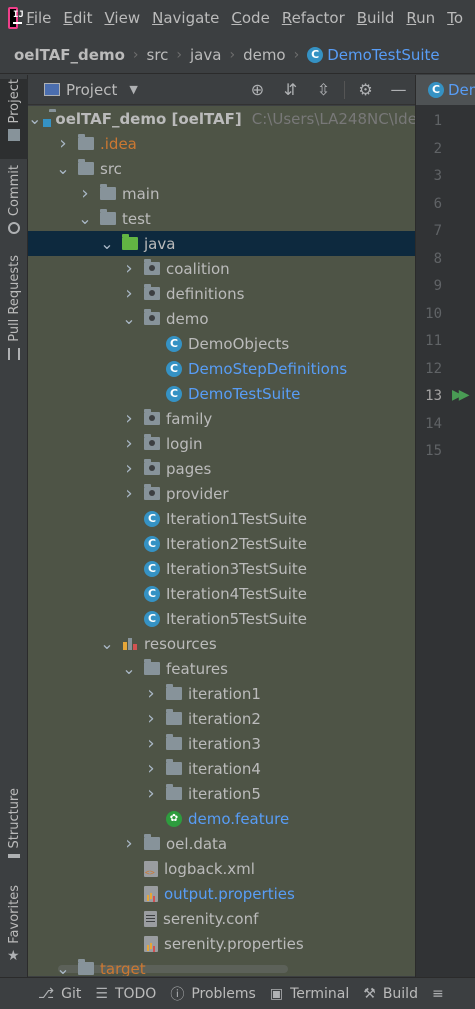 This screenshot has height=1009, width=475. What do you see at coordinates (221, 718) in the screenshot?
I see `tree-node: › iteration2` at bounding box center [221, 718].